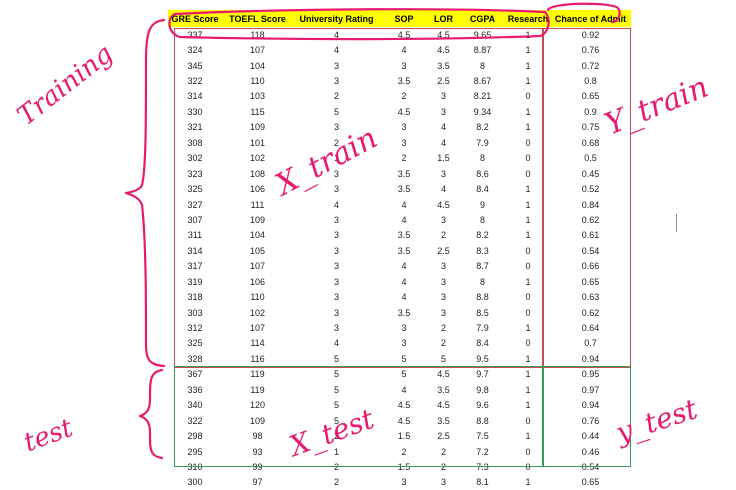 This screenshot has width=736, height=490. What do you see at coordinates (482, 34) in the screenshot?
I see `cell-cgpa: 9.65` at bounding box center [482, 34].